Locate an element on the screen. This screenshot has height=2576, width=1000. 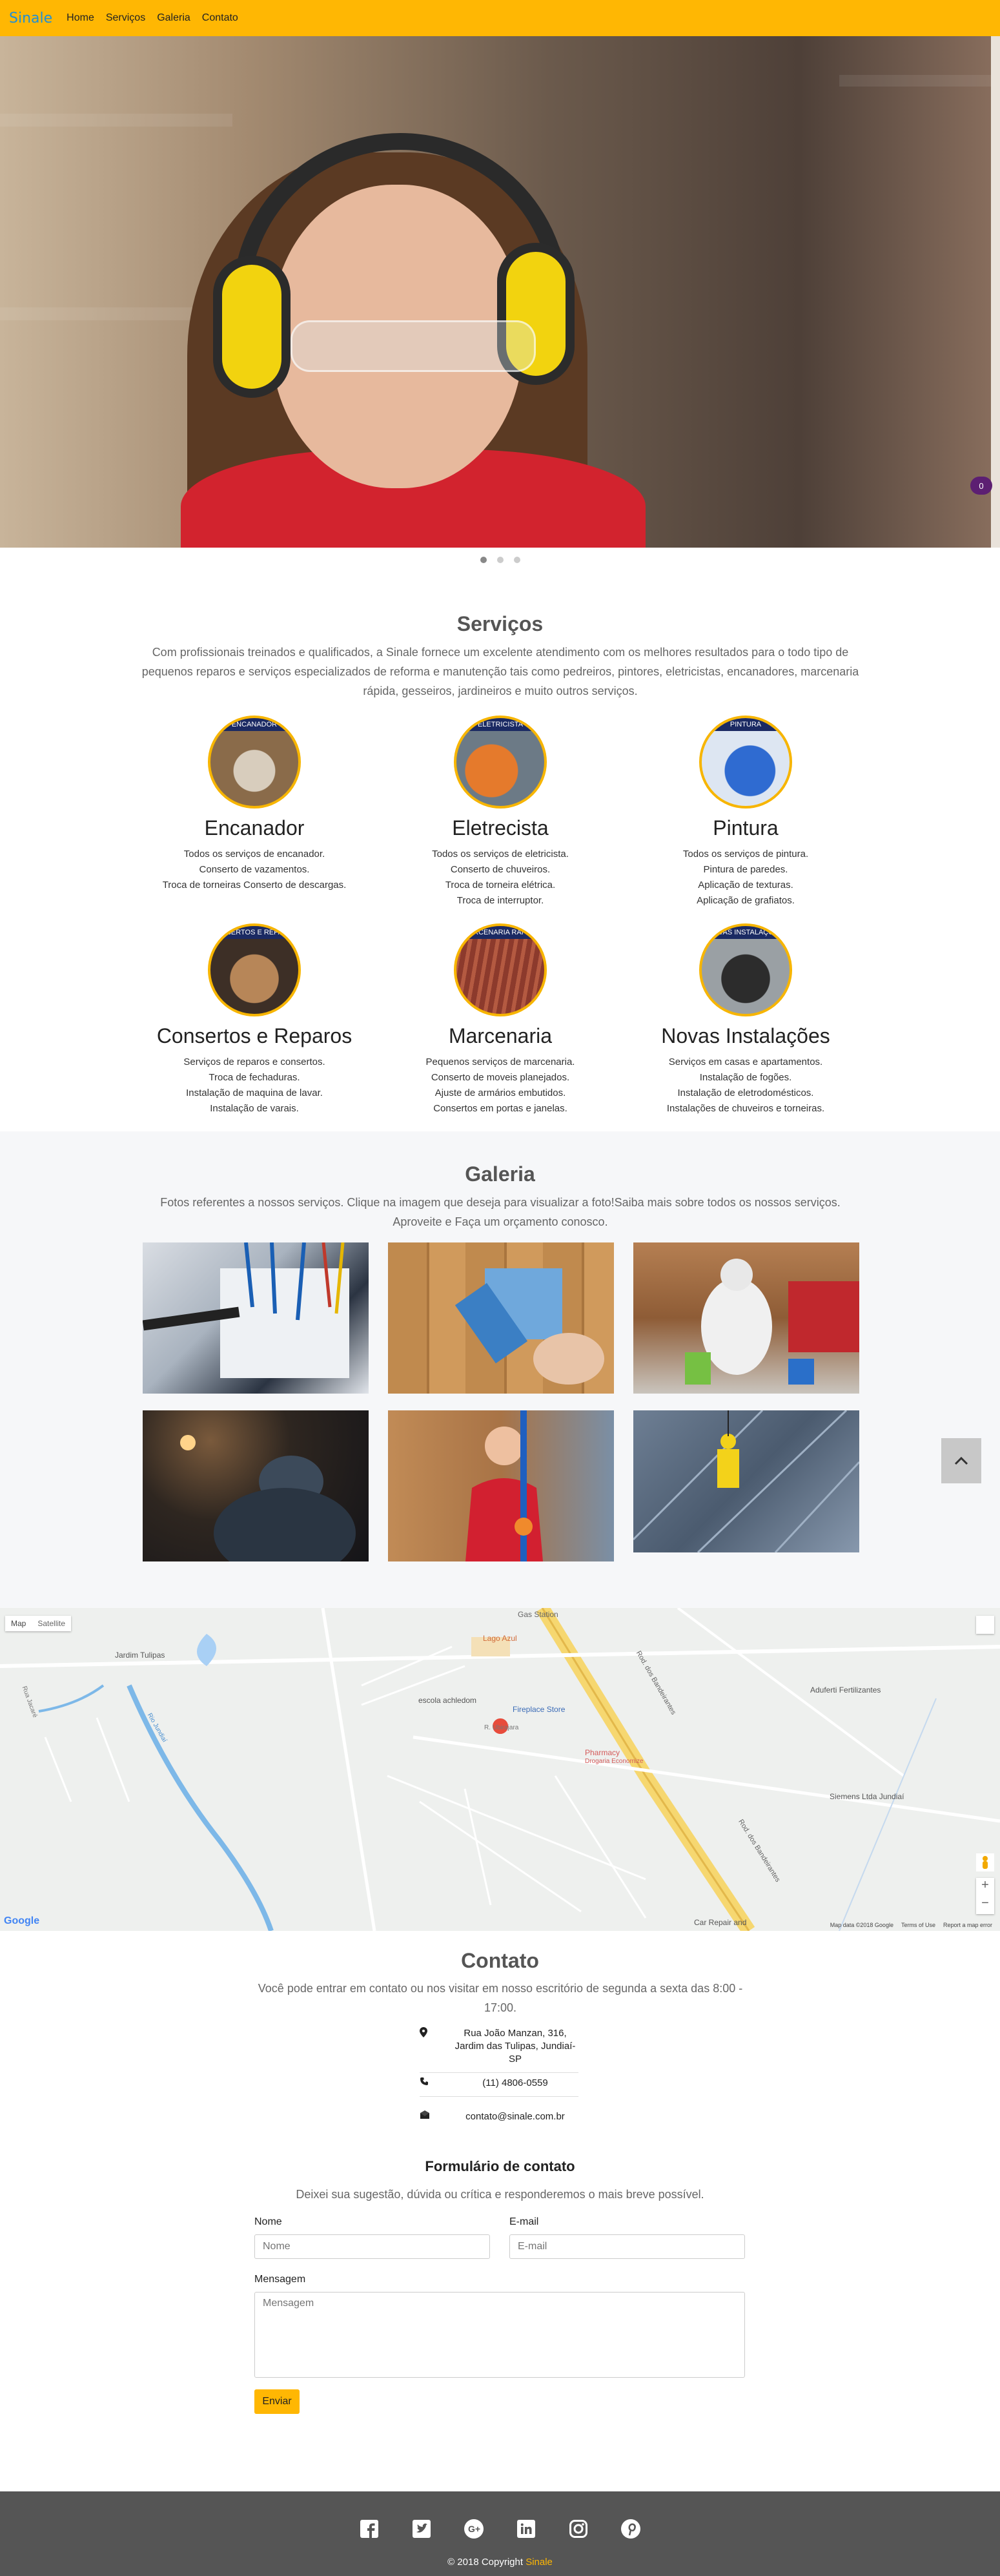
brand-logo: Sinale is located at coordinates (30, 18).